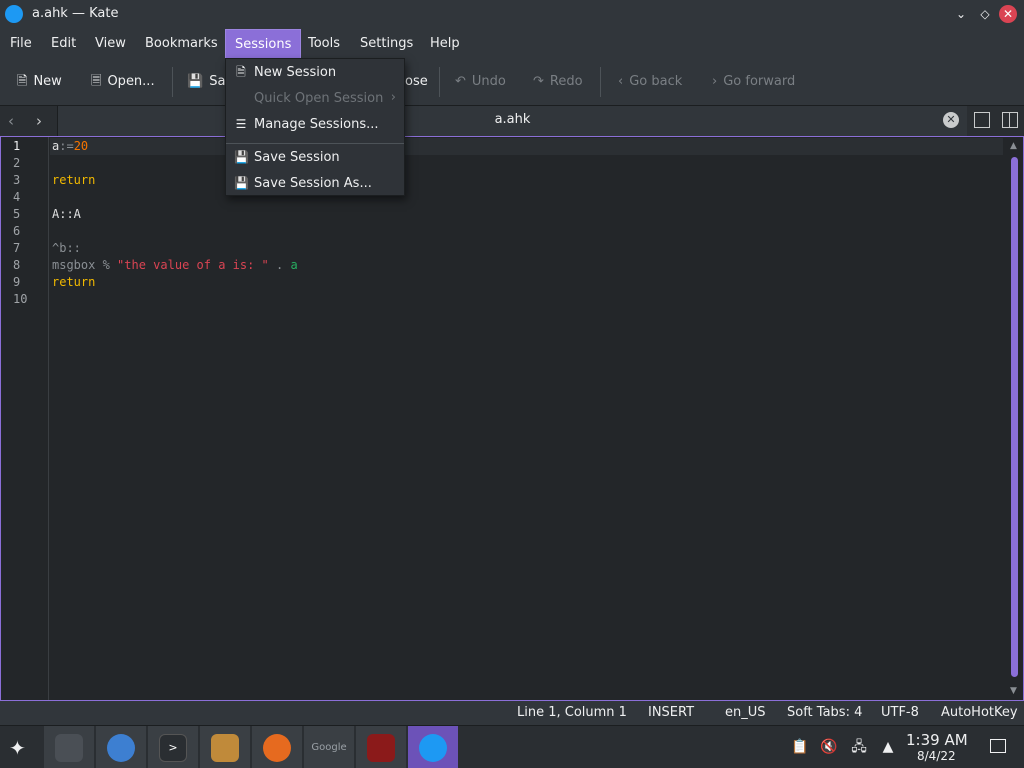 This screenshot has width=1024, height=768. What do you see at coordinates (1013, 146) in the screenshot?
I see `scroll-up-icon: ▲` at bounding box center [1013, 146].